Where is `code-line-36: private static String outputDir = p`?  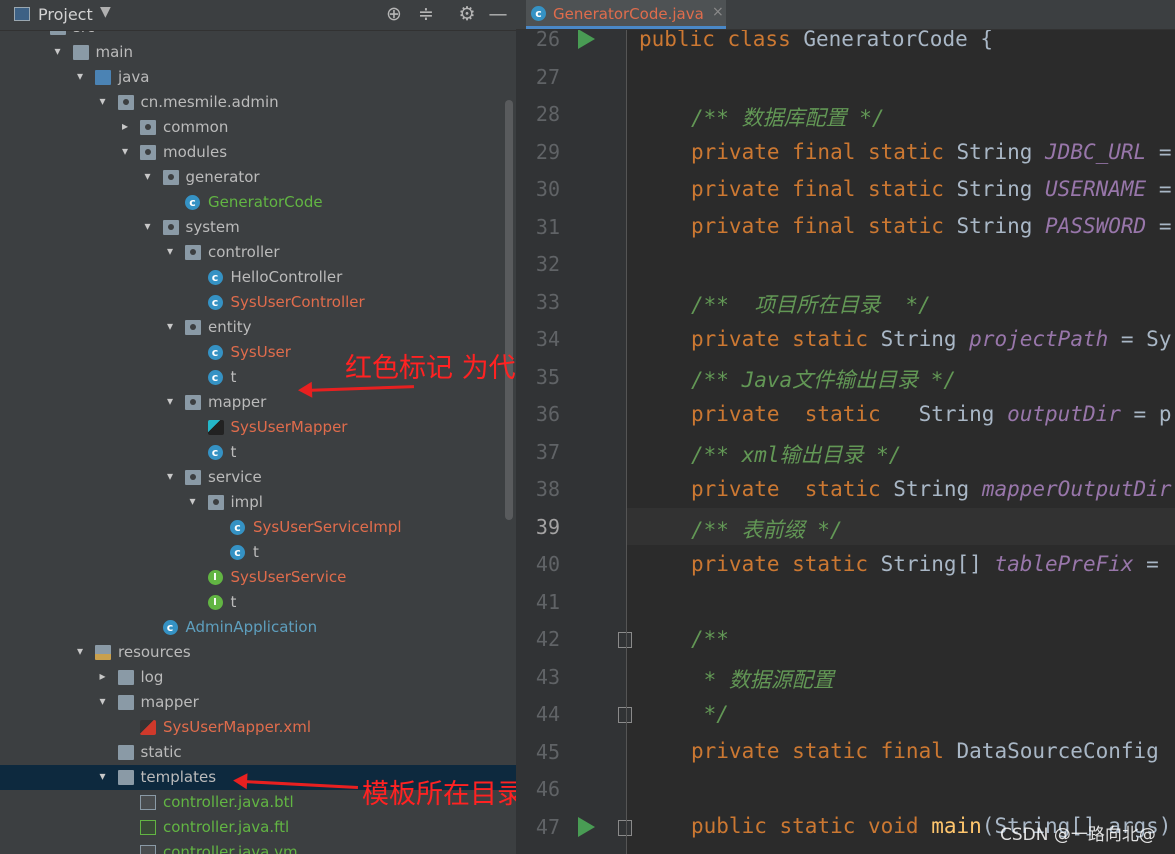
code-line-36: private static String outputDir = p is located at coordinates (931, 414).